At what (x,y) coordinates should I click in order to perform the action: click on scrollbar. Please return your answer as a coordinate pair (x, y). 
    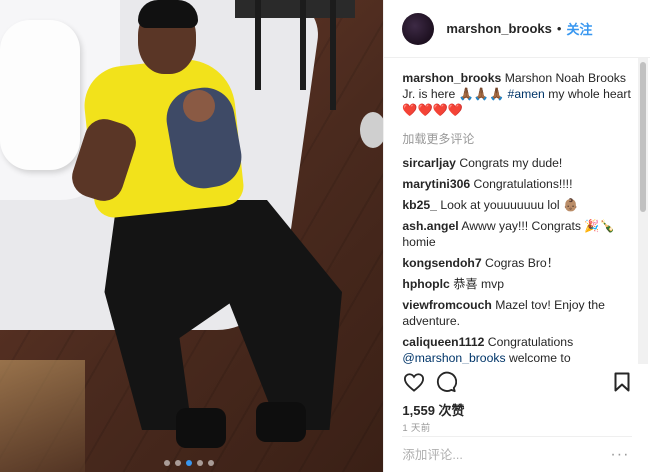
    Looking at the image, I should click on (643, 211).